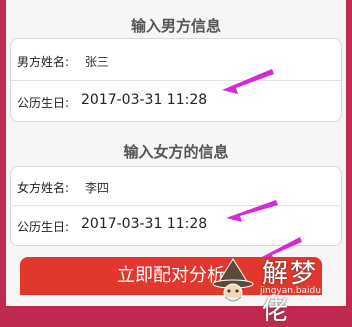 Image resolution: width=352 pixels, height=327 pixels. I want to click on female-name-row: 女方姓名: 李四, so click(176, 186).